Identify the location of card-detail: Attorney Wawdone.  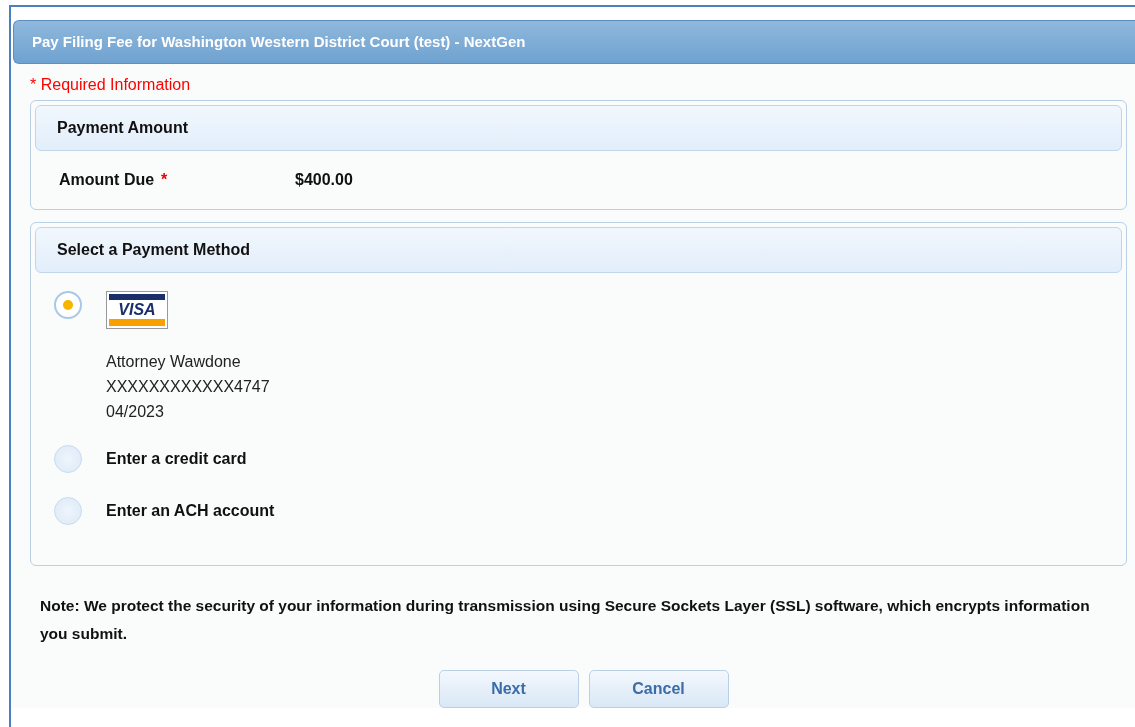
(174, 362).